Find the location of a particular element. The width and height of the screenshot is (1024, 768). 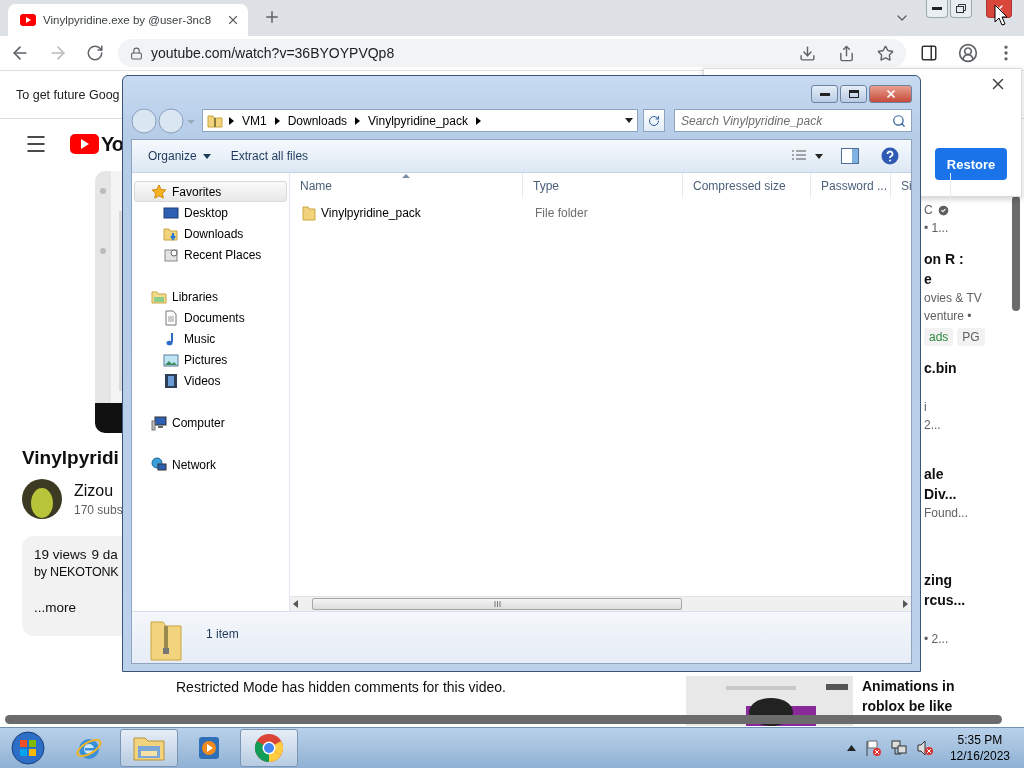

film-icon is located at coordinates (171, 380).